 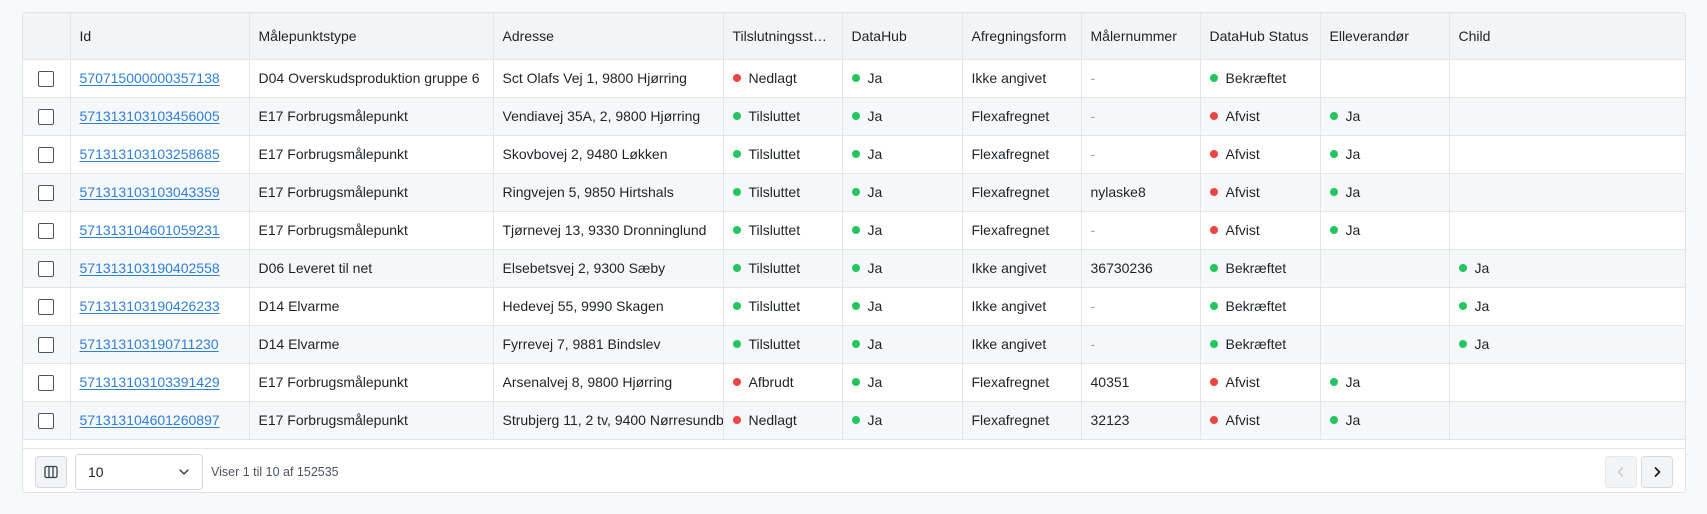 I want to click on column-header-datahub: DataHub, so click(x=902, y=36).